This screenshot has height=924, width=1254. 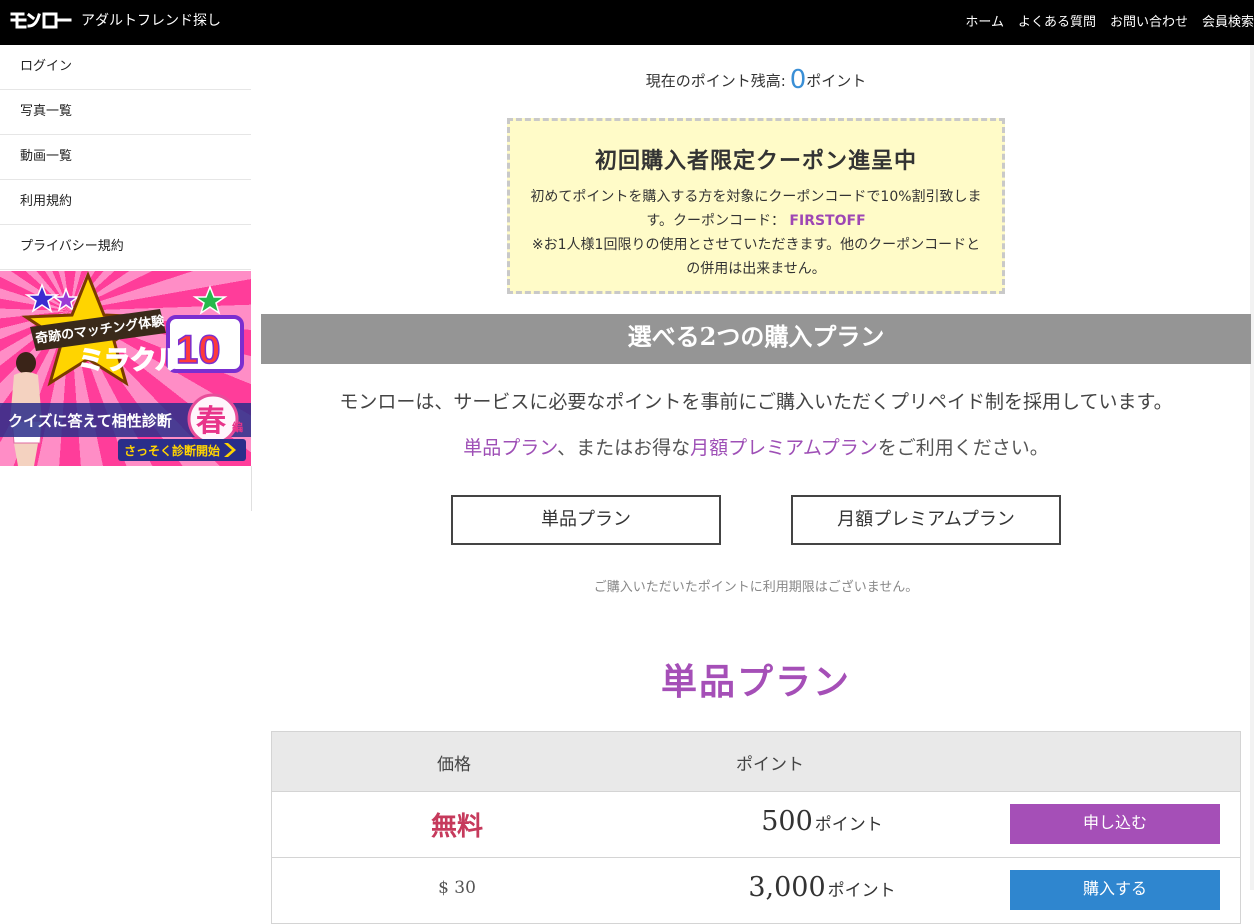 What do you see at coordinates (624, 448) in the screenshot?
I see `intro-mid-text: 、またはお得な` at bounding box center [624, 448].